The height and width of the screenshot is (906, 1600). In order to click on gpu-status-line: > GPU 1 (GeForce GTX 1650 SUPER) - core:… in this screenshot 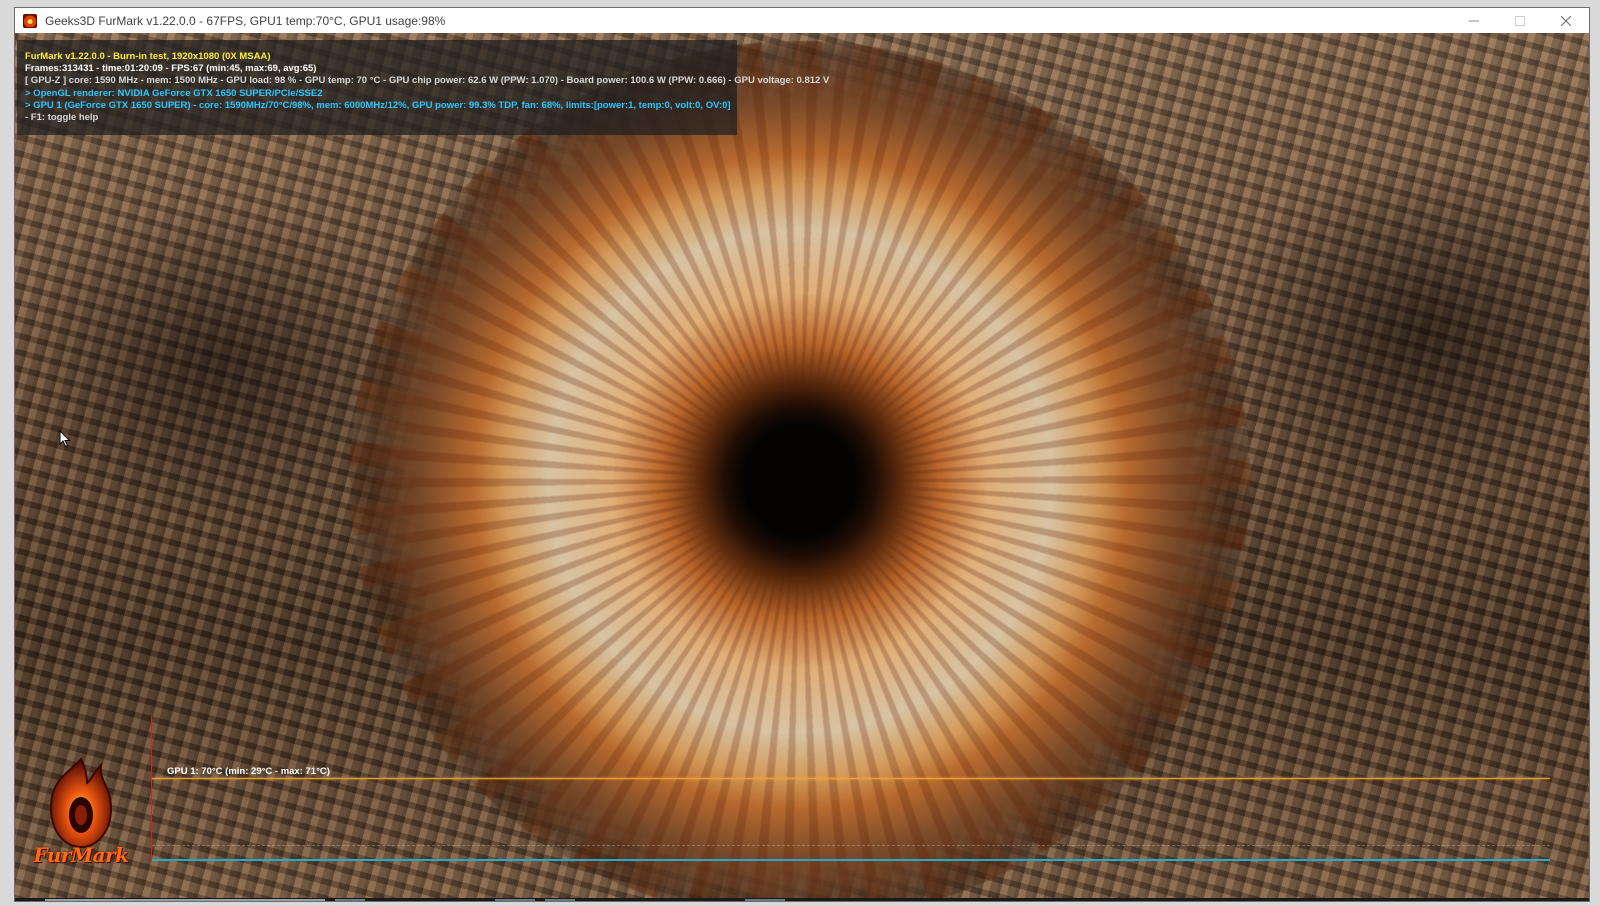, I will do `click(378, 105)`.